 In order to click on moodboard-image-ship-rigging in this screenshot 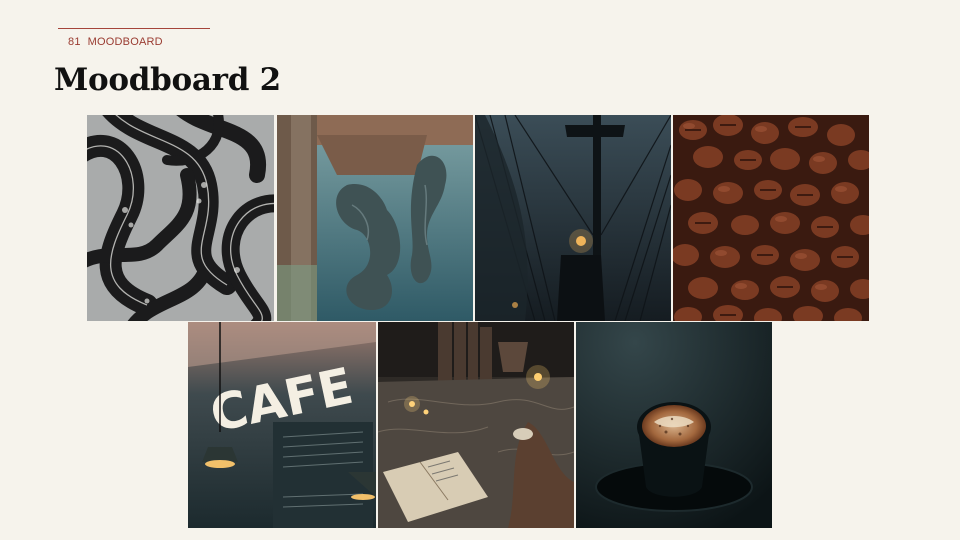, I will do `click(573, 218)`.